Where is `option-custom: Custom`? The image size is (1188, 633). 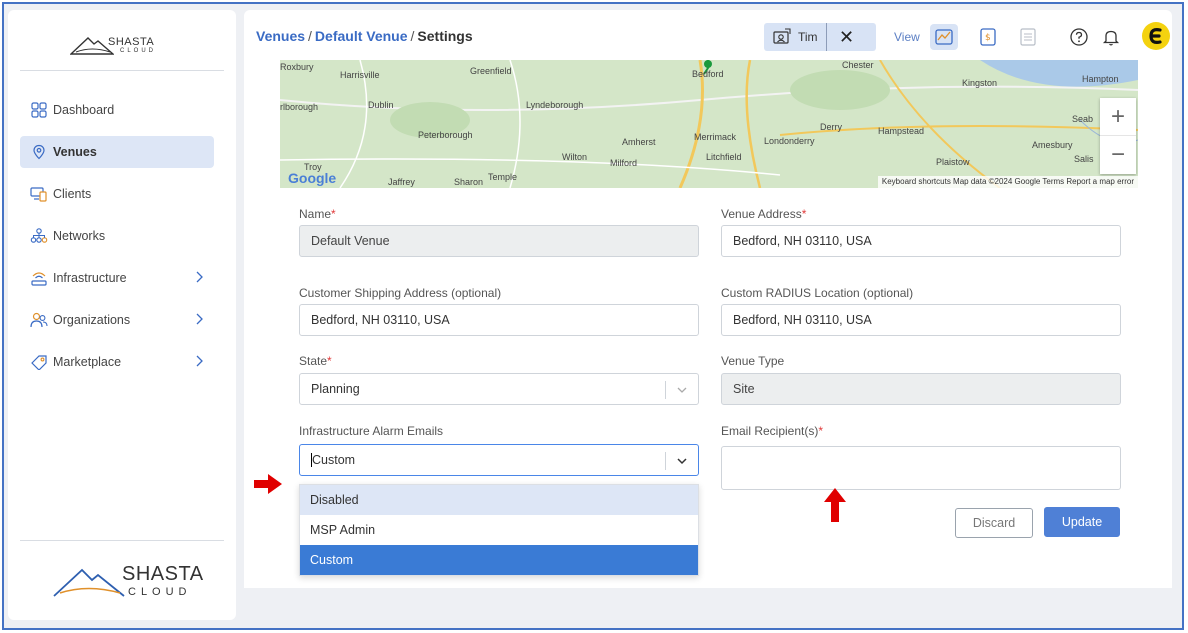
option-custom: Custom is located at coordinates (499, 560).